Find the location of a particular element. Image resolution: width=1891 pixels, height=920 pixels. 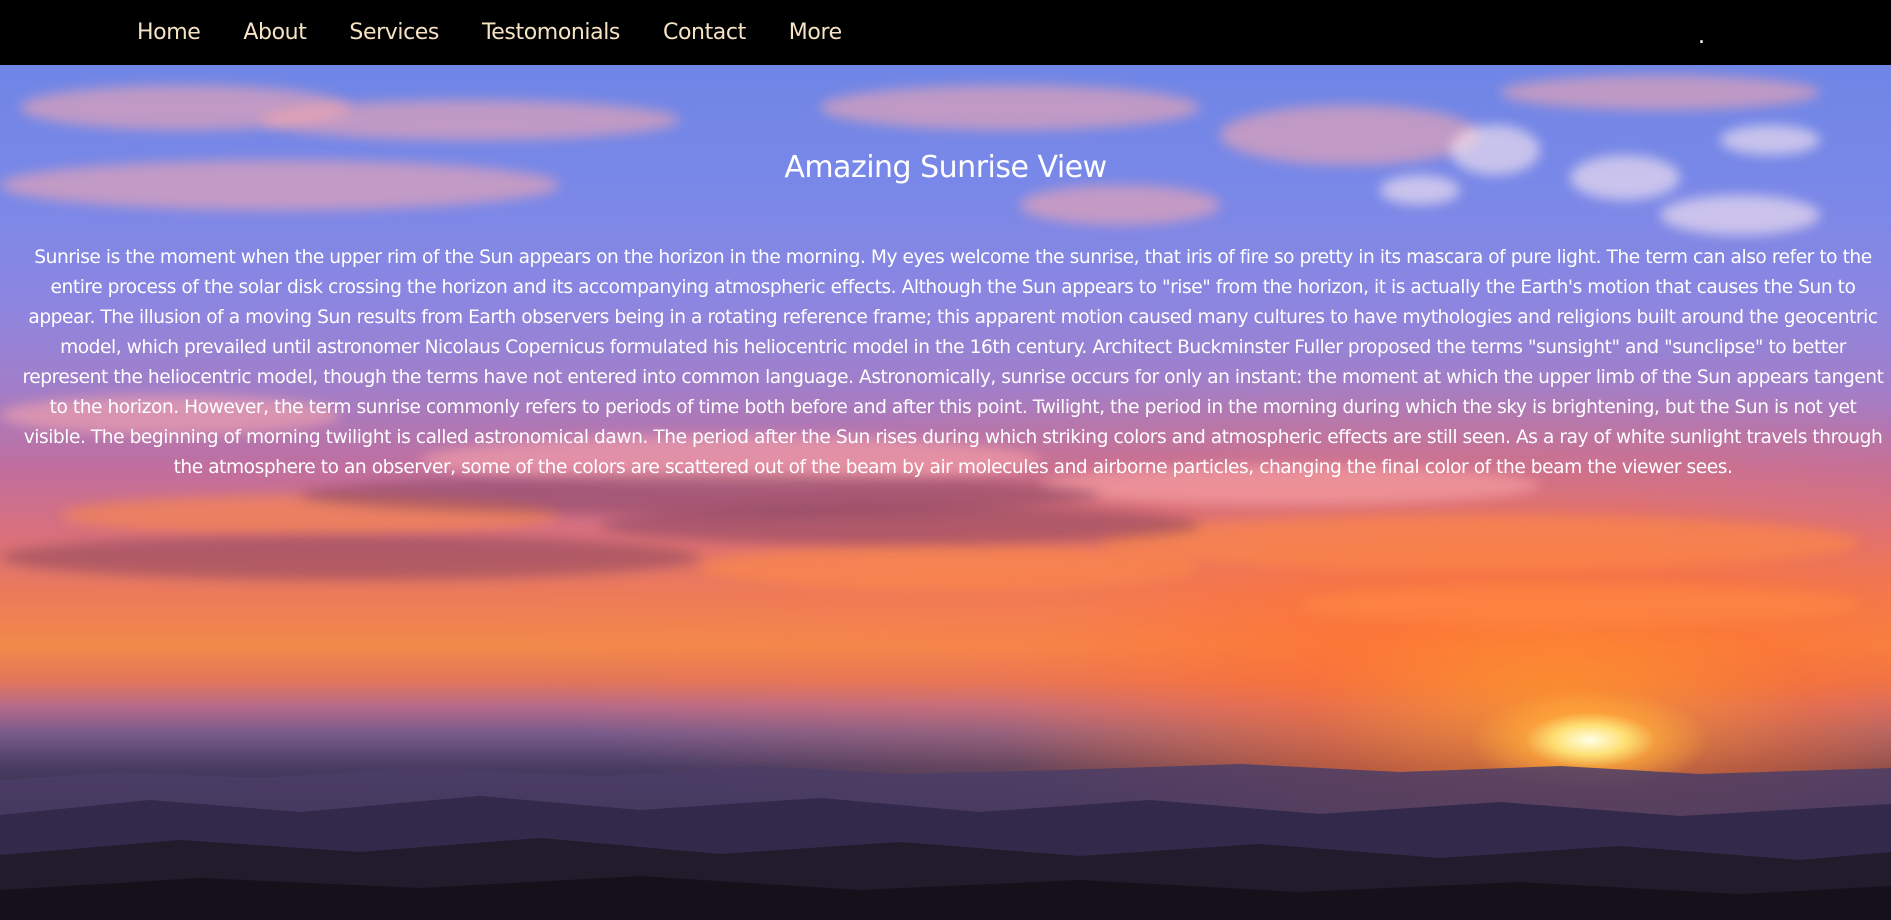

nav-link-services: Services is located at coordinates (394, 32).